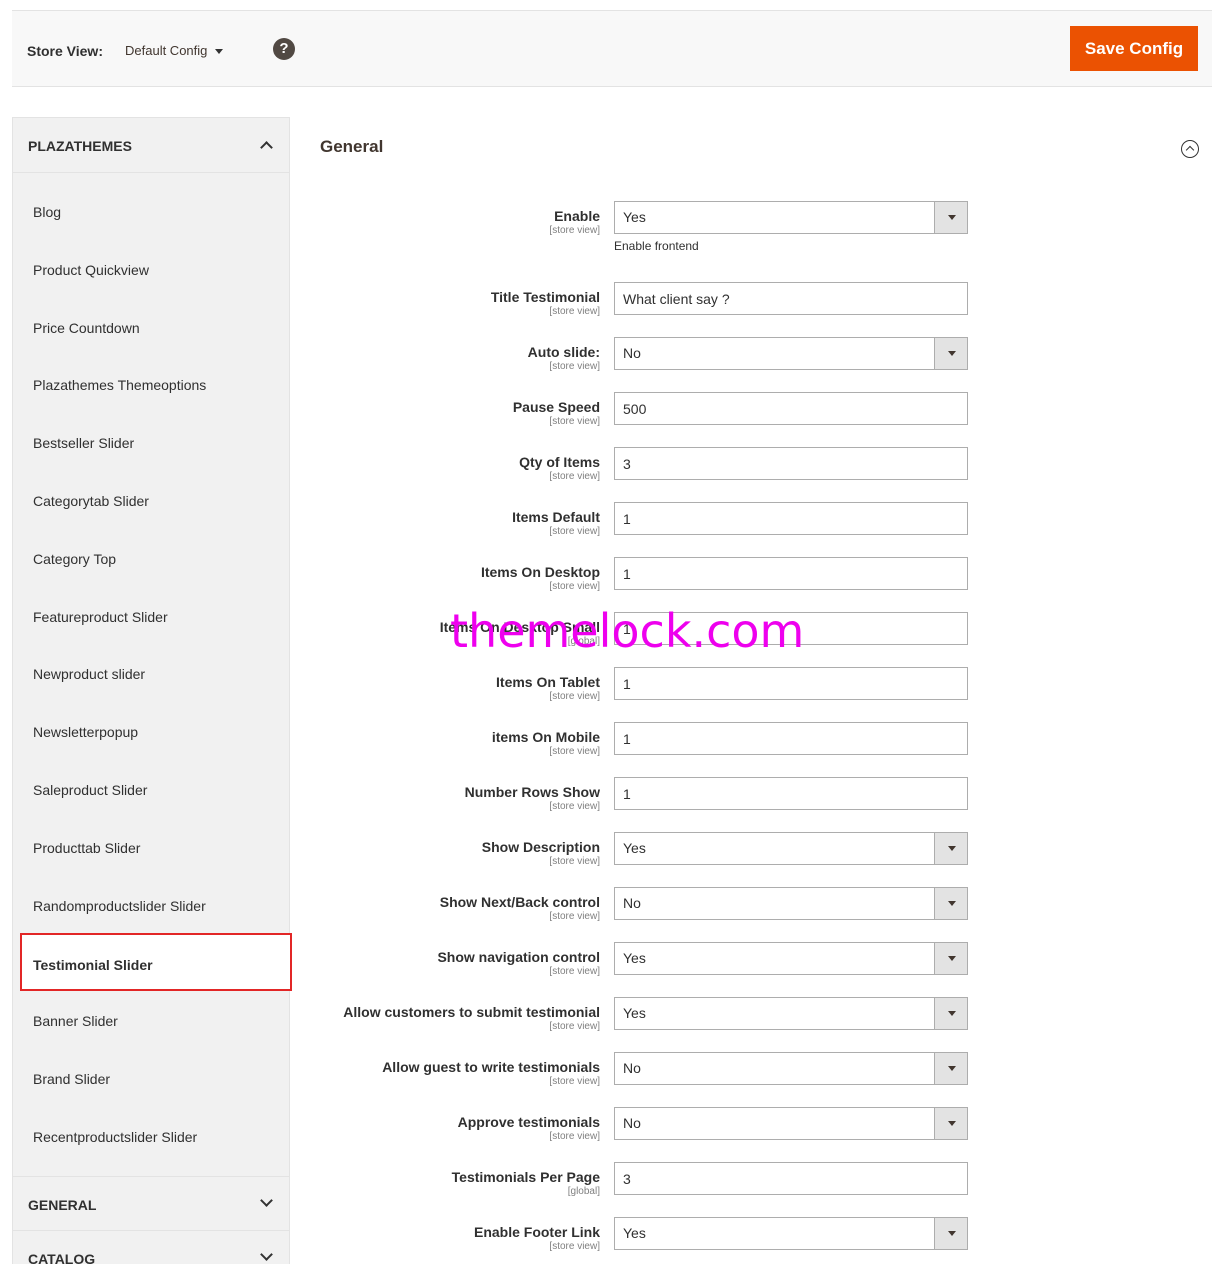 This screenshot has width=1226, height=1264. I want to click on sidebar-item-category-top: Category Top, so click(151, 558).